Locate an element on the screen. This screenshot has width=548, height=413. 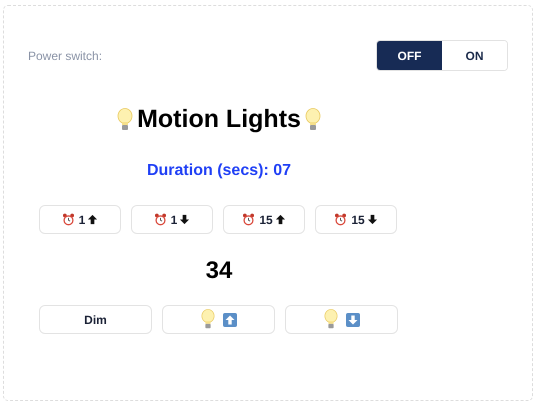
brightness-down-button is located at coordinates (341, 319).